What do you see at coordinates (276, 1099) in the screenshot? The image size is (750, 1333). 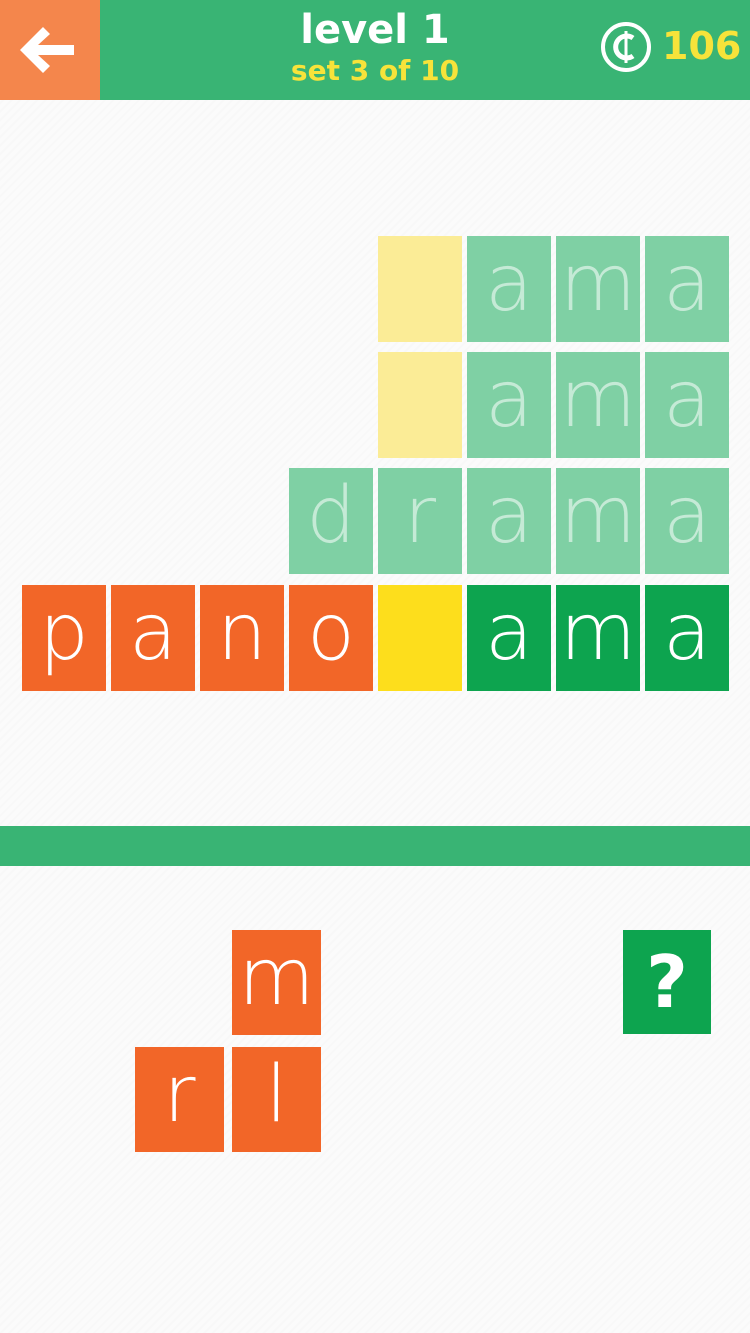 I see `letter-tile-l: l` at bounding box center [276, 1099].